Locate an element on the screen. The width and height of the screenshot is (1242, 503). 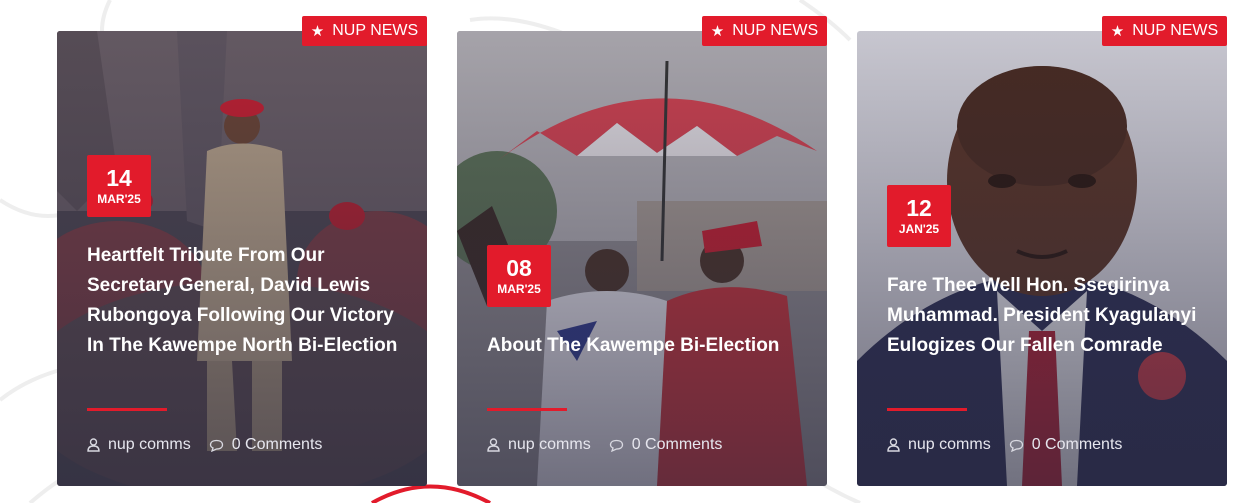
card-meta-1: nup comms 0 Comments is located at coordinates (204, 445).